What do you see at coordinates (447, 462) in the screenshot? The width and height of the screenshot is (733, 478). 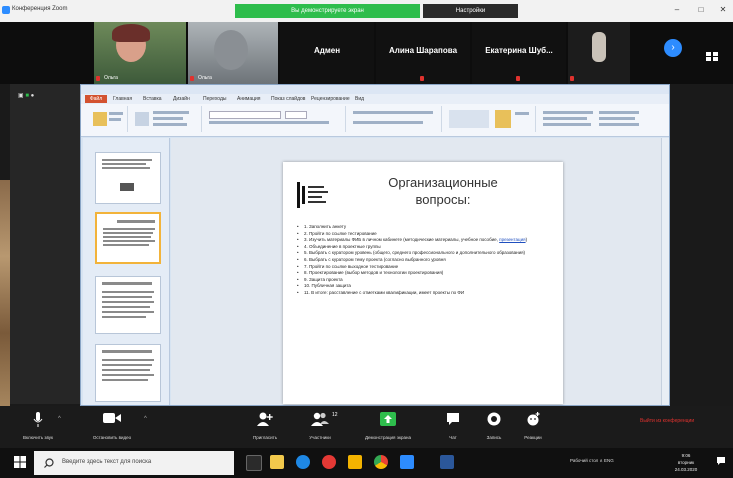 I see `word-icon` at bounding box center [447, 462].